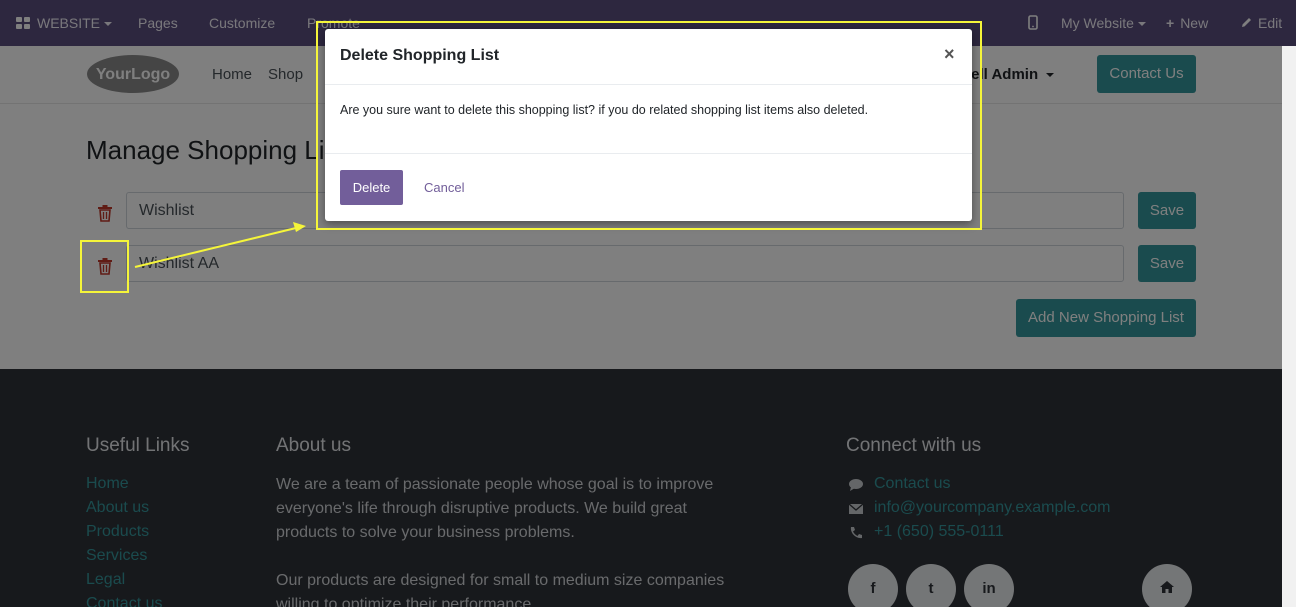 This screenshot has height=607, width=1296. Describe the element at coordinates (104, 266) in the screenshot. I see `highlight-box-trash` at that location.